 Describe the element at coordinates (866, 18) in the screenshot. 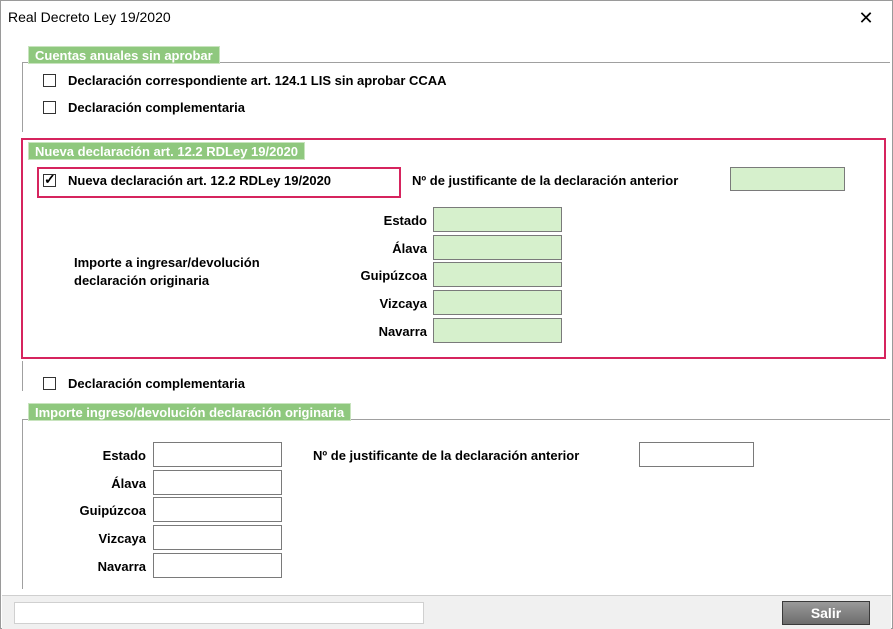

I see `close-icon: ✕` at that location.